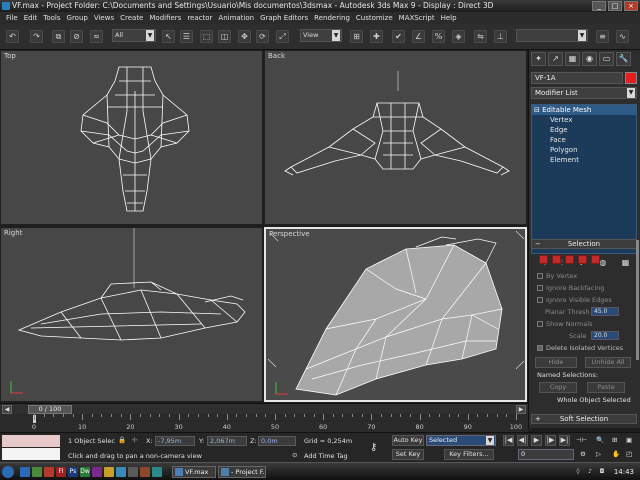 The image size is (640, 480). Describe the element at coordinates (50, 409) in the screenshot. I see `time-slider-thumb: 0 / 100` at that location.